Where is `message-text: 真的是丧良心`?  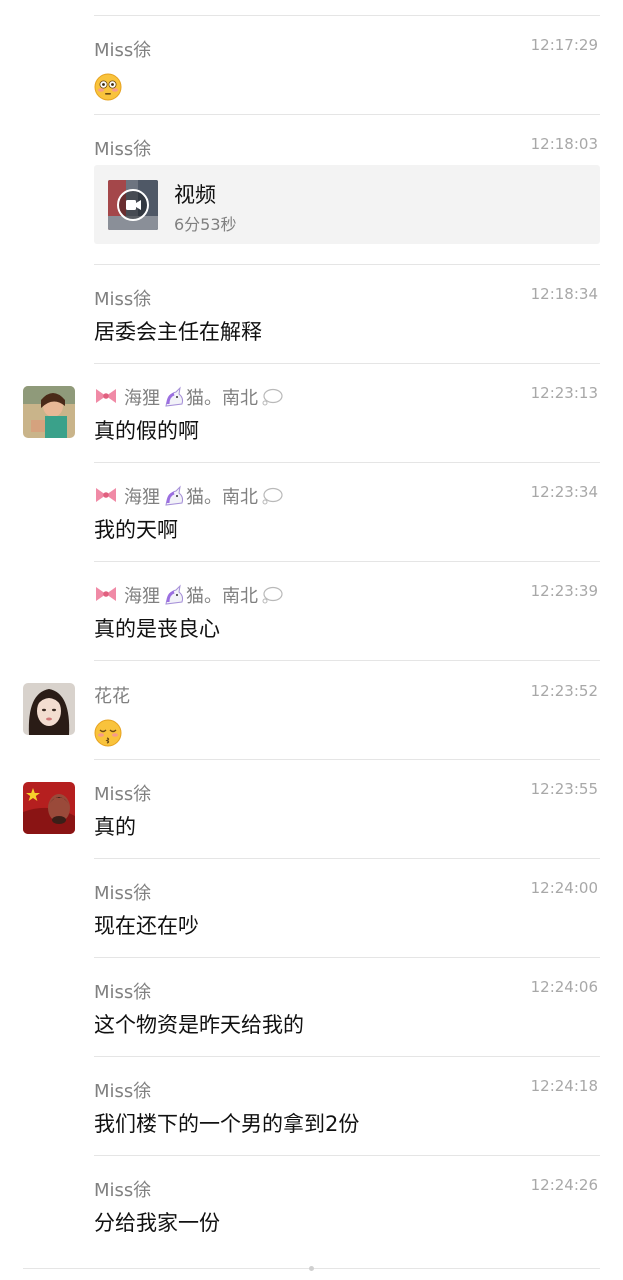
message-text: 真的是丧良心 is located at coordinates (157, 629).